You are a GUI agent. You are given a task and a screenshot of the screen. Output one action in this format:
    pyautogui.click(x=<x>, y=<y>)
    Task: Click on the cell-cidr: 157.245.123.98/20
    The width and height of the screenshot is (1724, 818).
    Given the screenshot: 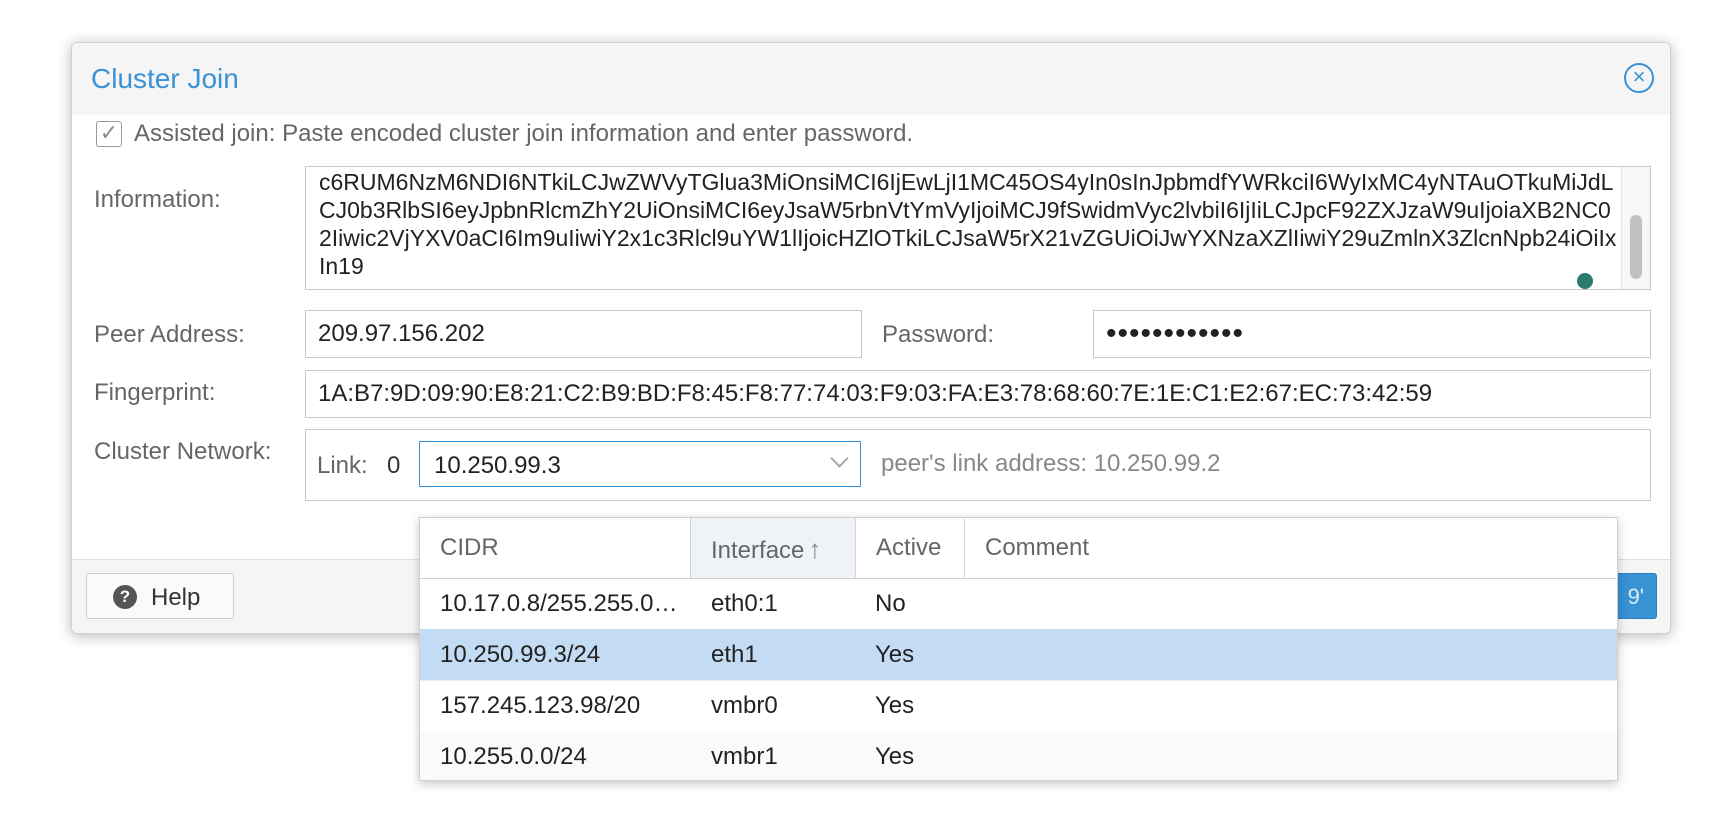 What is the action you would take?
    pyautogui.click(x=540, y=705)
    